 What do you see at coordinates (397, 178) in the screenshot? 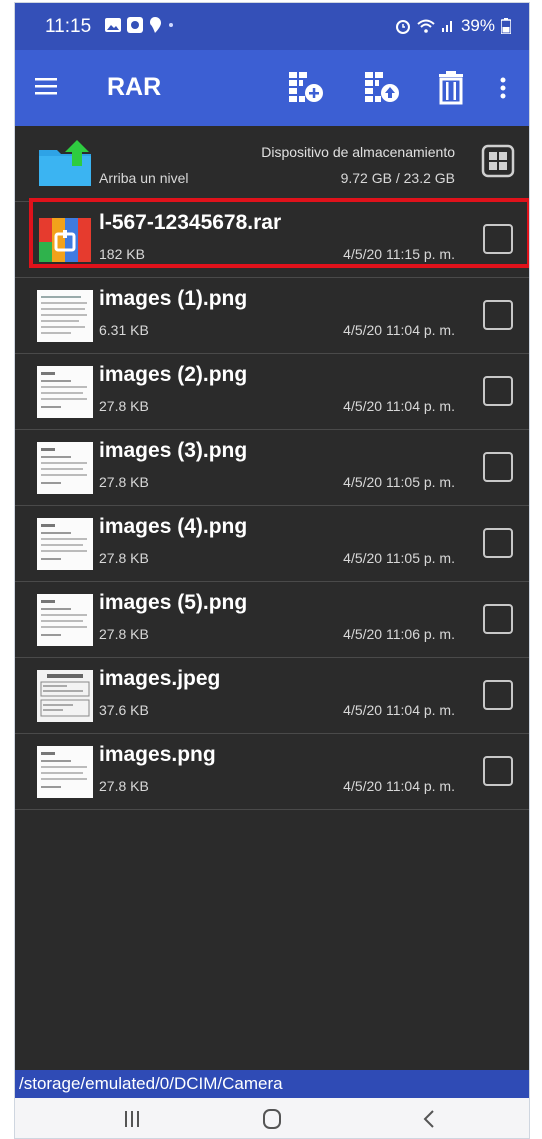
I see `storage-value: 9.72 GB / 23.2 GB` at bounding box center [397, 178].